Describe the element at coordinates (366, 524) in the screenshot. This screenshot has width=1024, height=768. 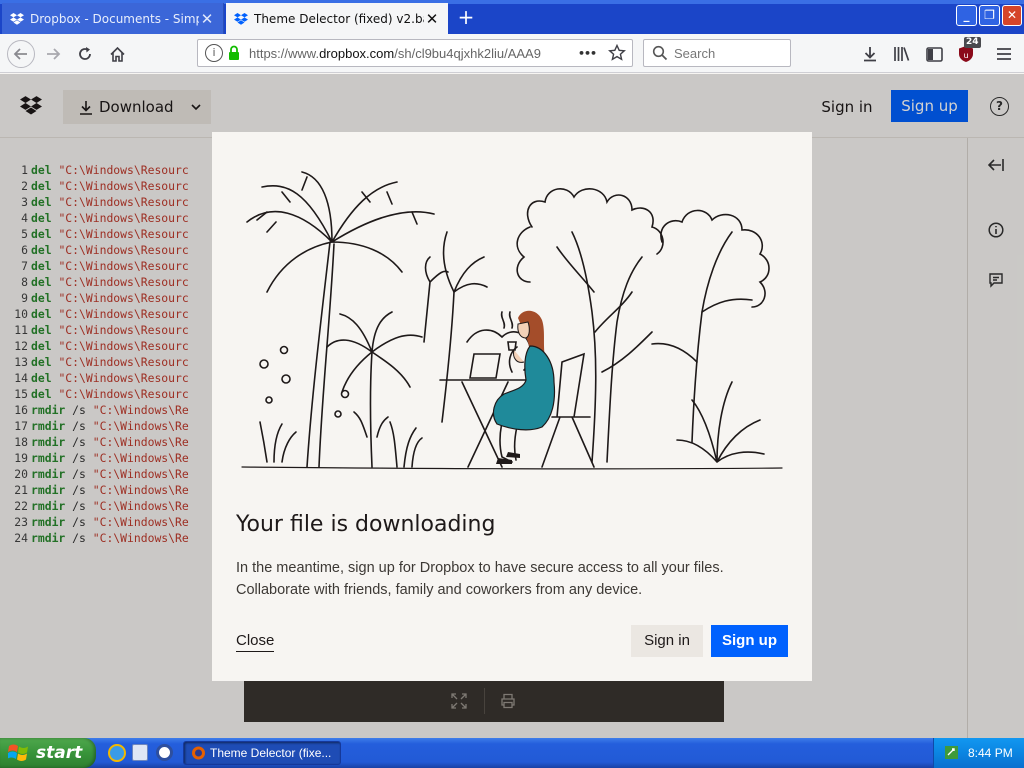
I see `modal-title: Your file is downloading` at that location.